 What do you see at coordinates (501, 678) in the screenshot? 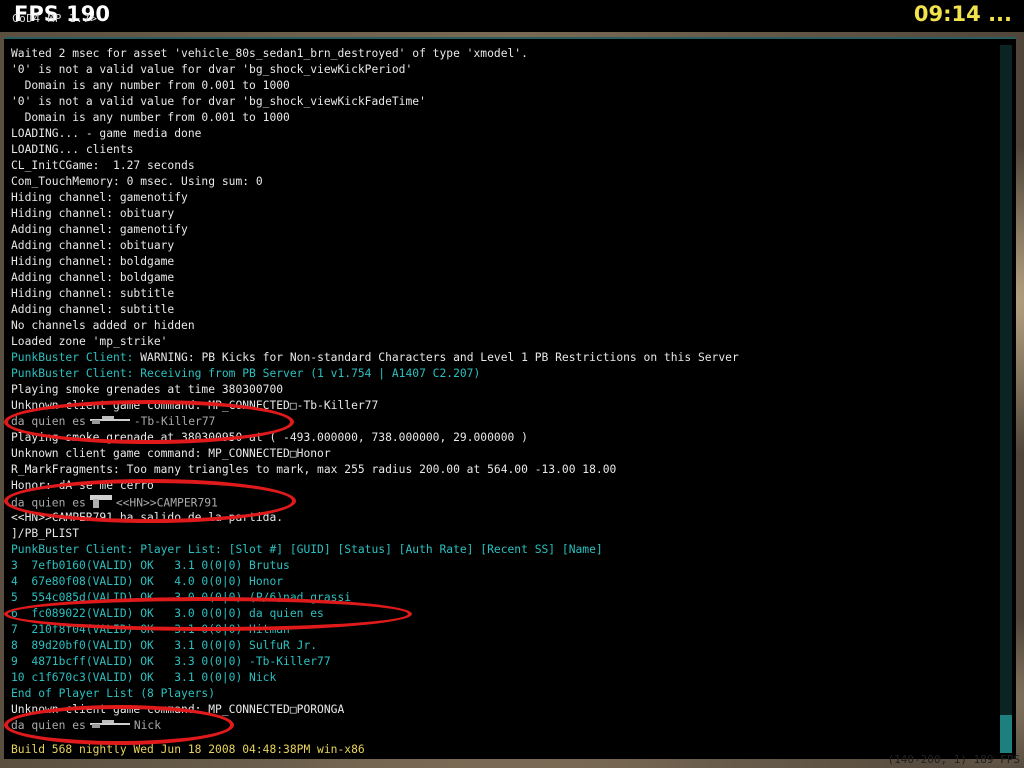
I see `console-line: 10 c1f670c3(VALID) OK 3.1 0(0|0) Nick` at bounding box center [501, 678].